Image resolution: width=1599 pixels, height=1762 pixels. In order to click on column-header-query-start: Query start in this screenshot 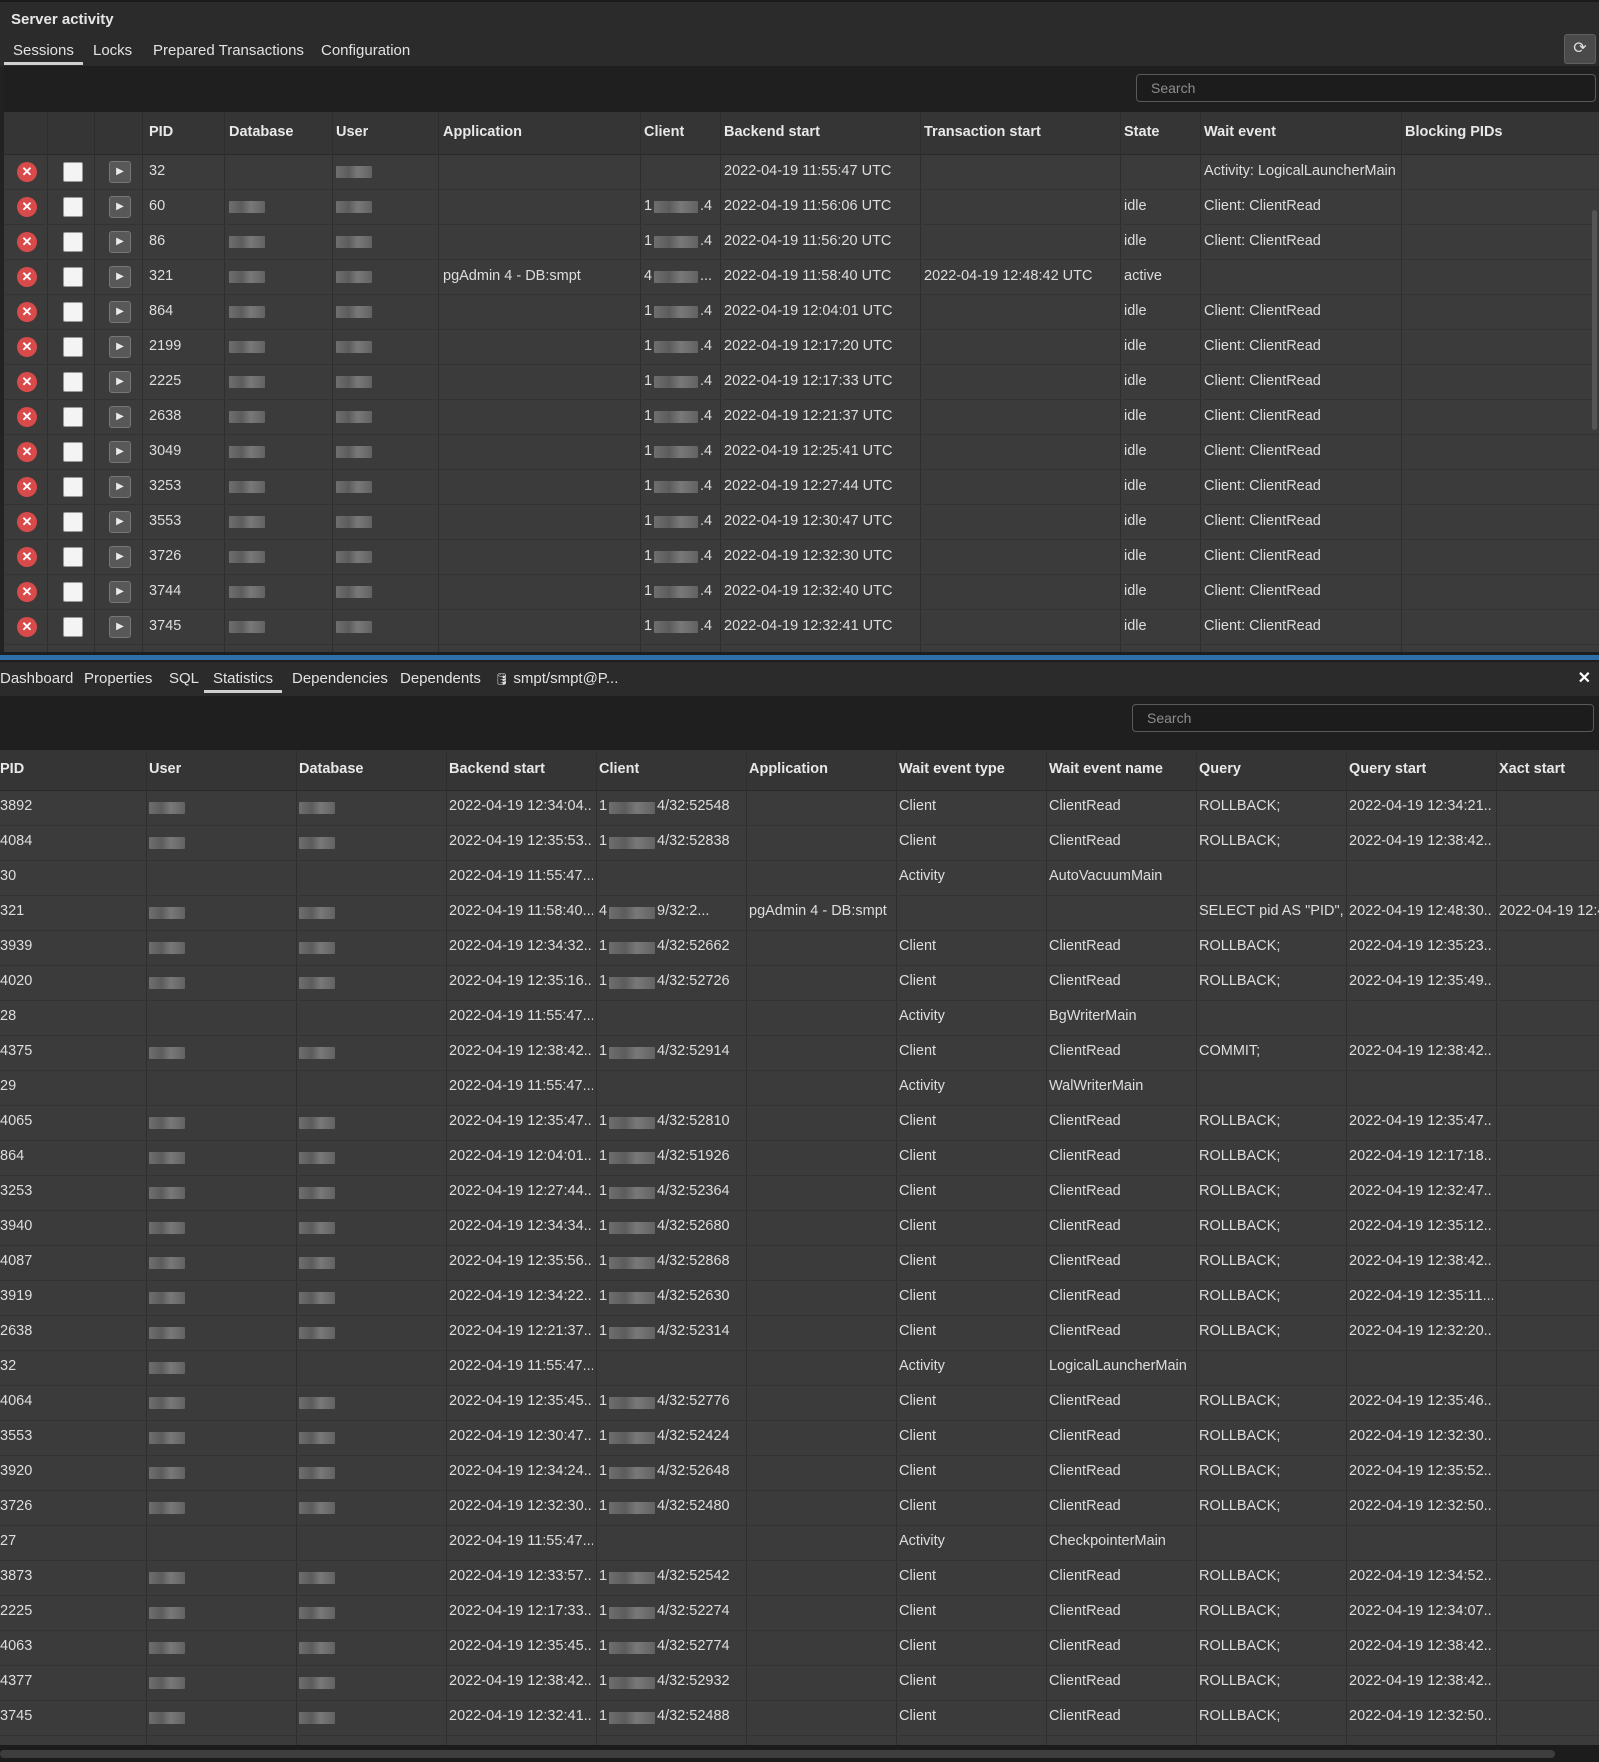, I will do `click(1387, 769)`.